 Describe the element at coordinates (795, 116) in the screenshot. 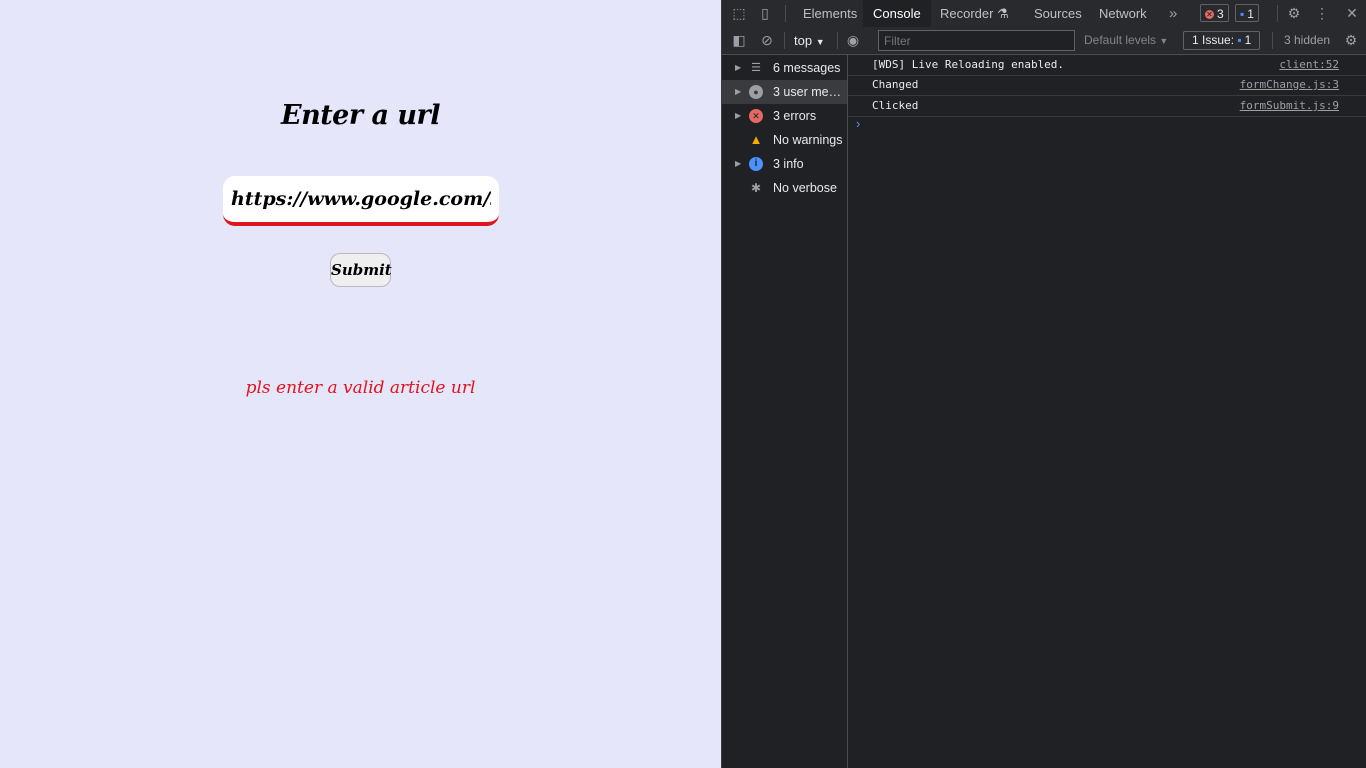

I see `sidebar-item-label: 3 errors` at that location.